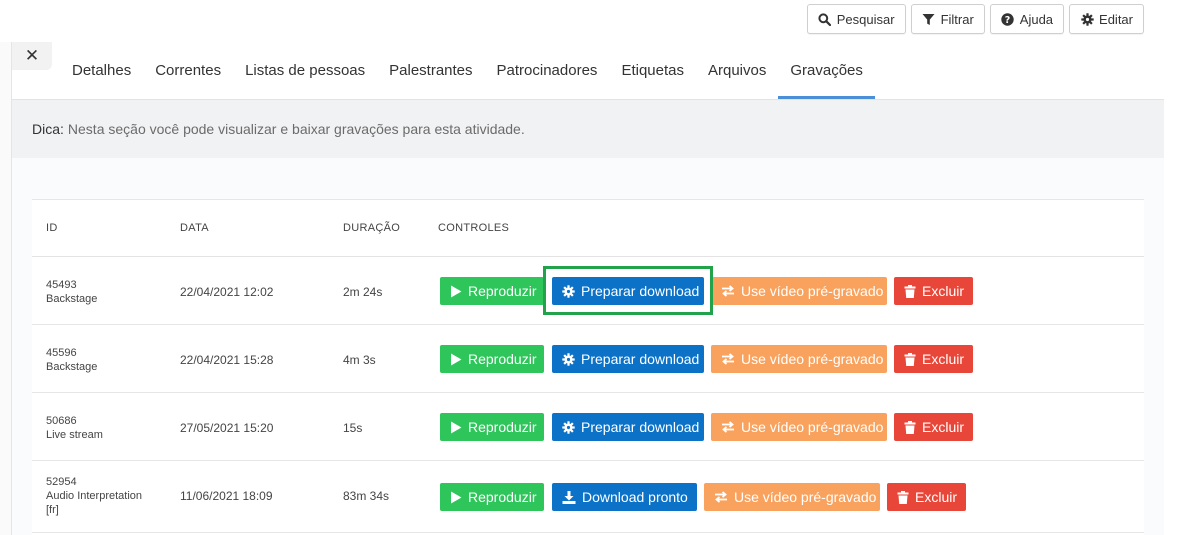 This screenshot has height=535, width=1177. I want to click on close-icon: ✕, so click(32, 56).